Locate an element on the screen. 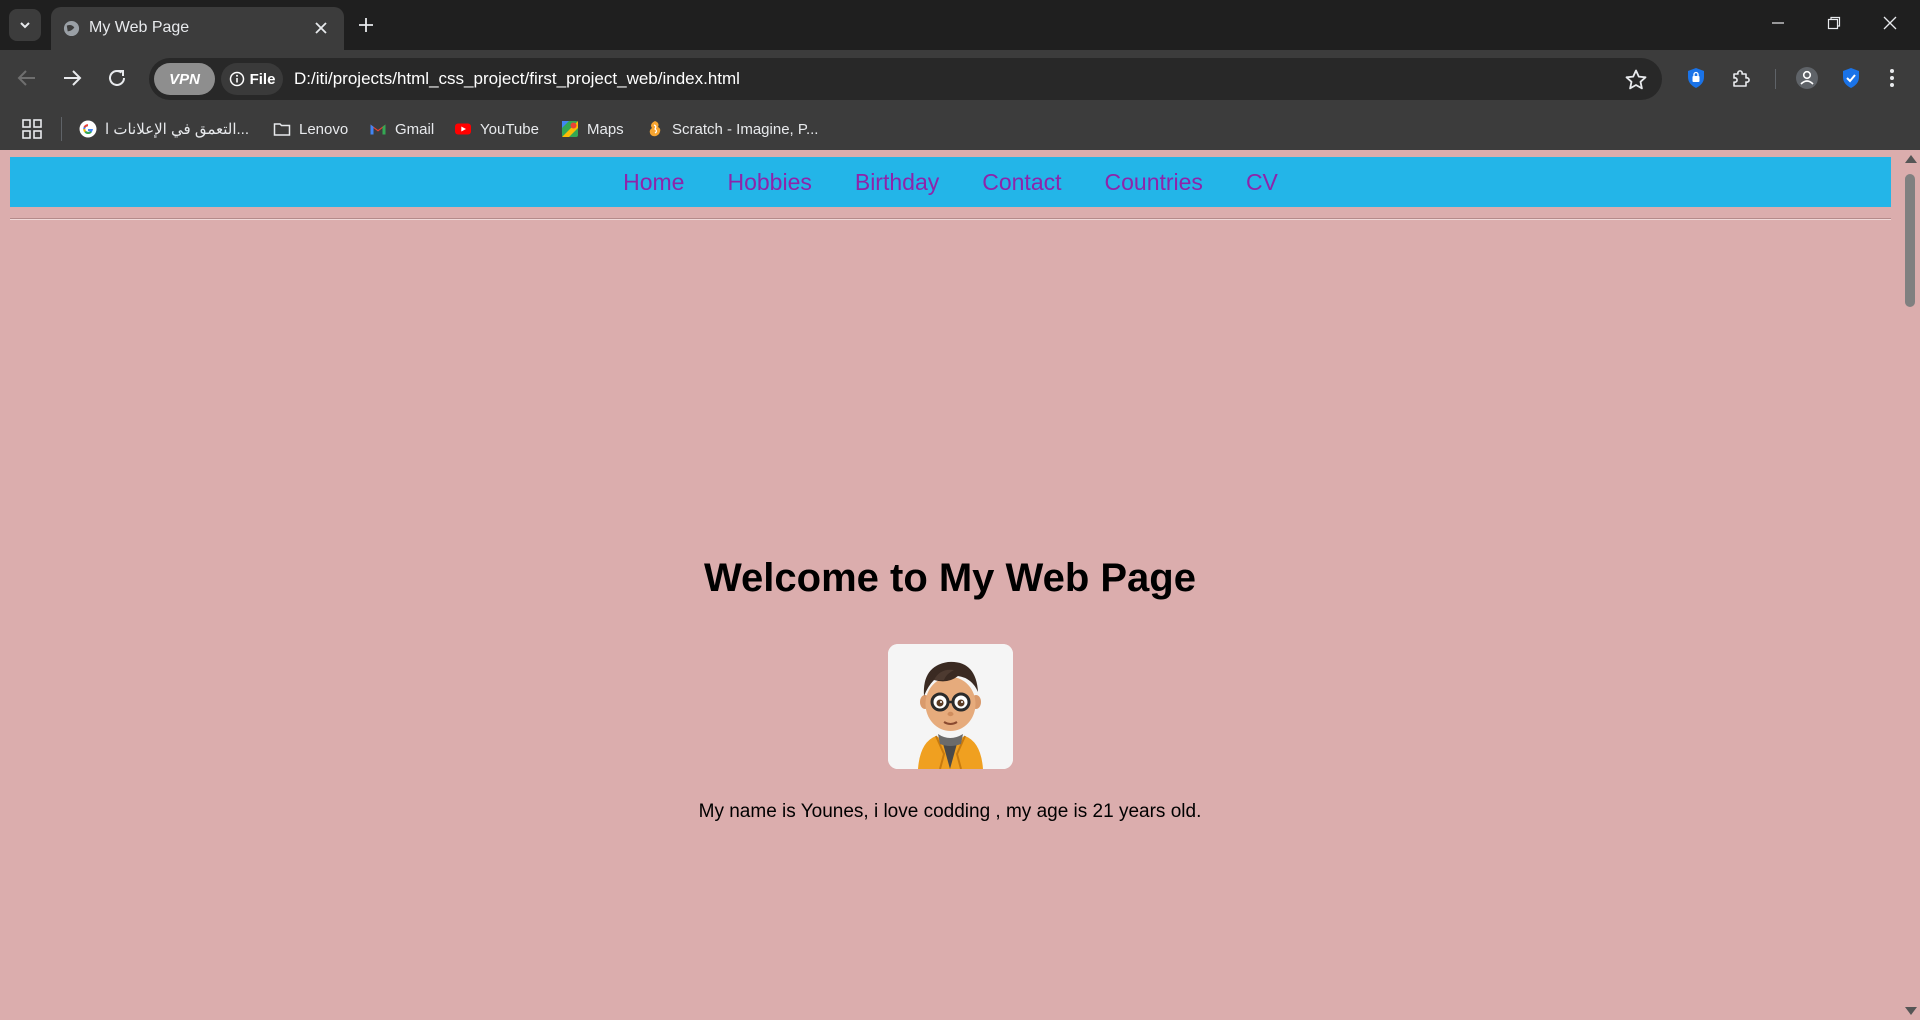 Image resolution: width=1920 pixels, height=1020 pixels. profile-avatar is located at coordinates (1807, 78).